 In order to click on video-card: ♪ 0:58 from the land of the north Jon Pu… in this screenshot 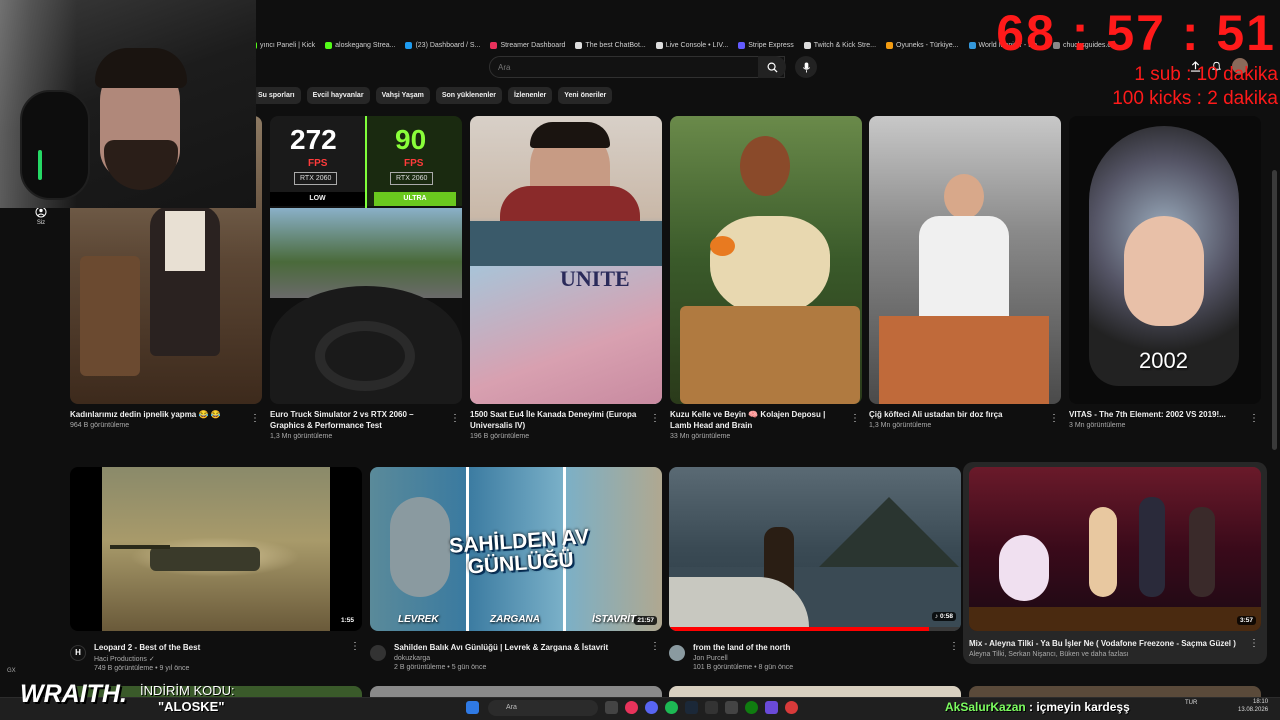, I will do `click(815, 569)`.